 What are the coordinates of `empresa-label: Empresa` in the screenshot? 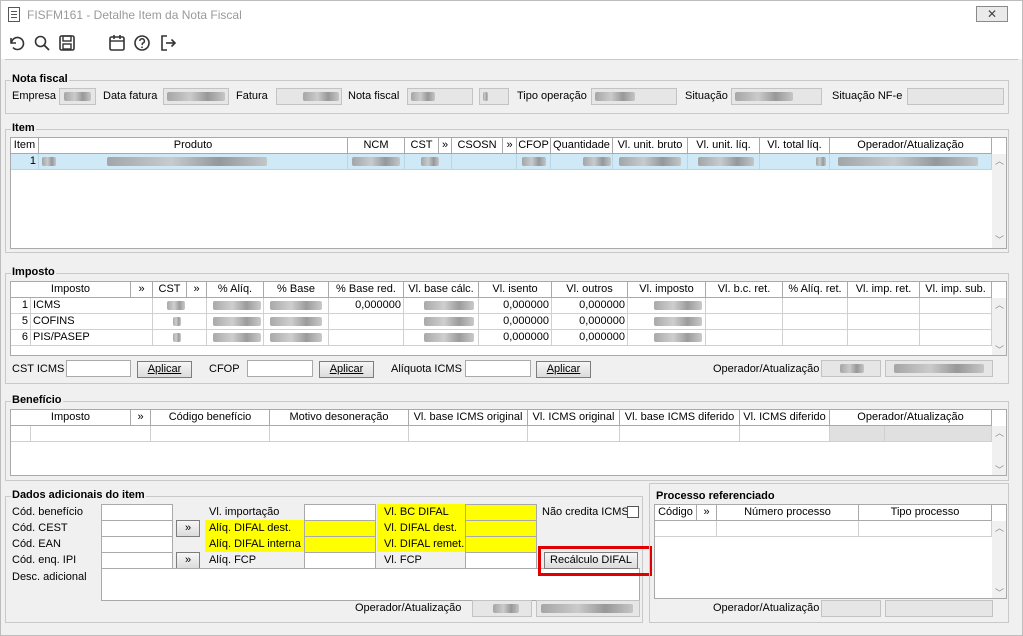 It's located at (34, 96).